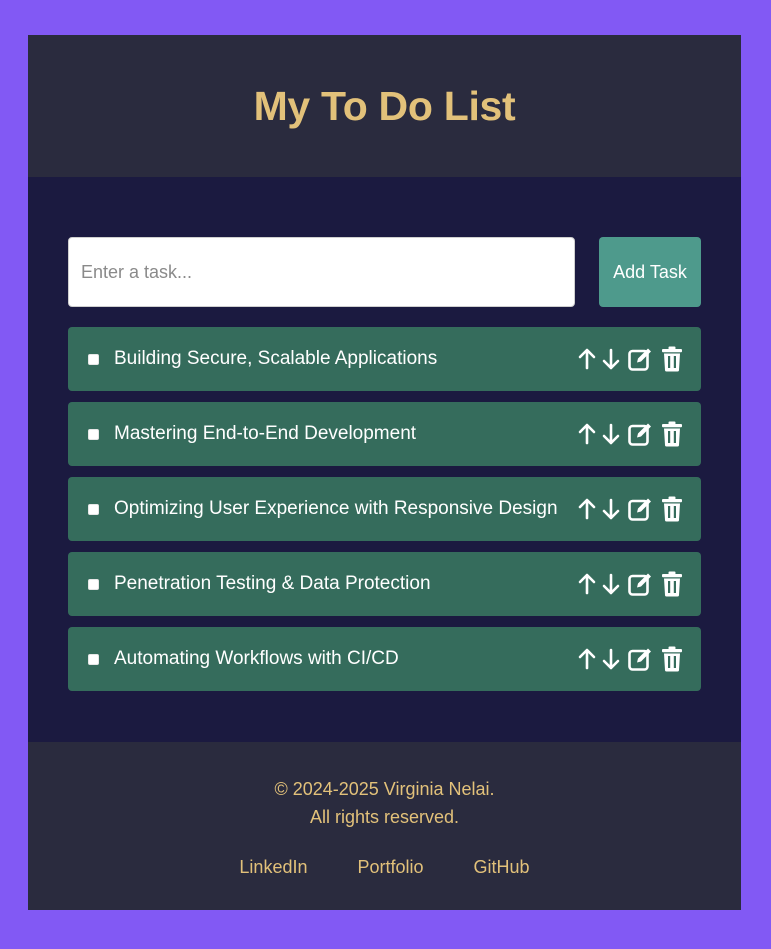  I want to click on linkedin-link: LinkedIn, so click(273, 867).